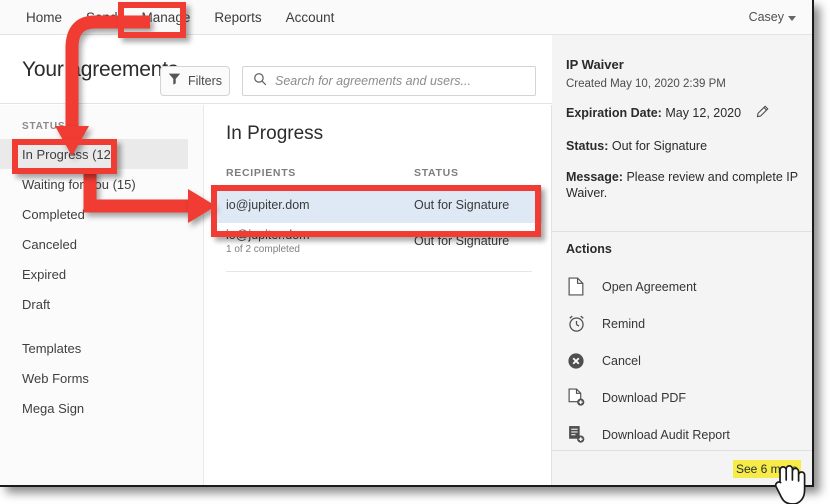 Image resolution: width=830 pixels, height=504 pixels. What do you see at coordinates (406, 17) in the screenshot?
I see `top-navigation-bar: Home Send Manage Reports Account Casey` at bounding box center [406, 17].